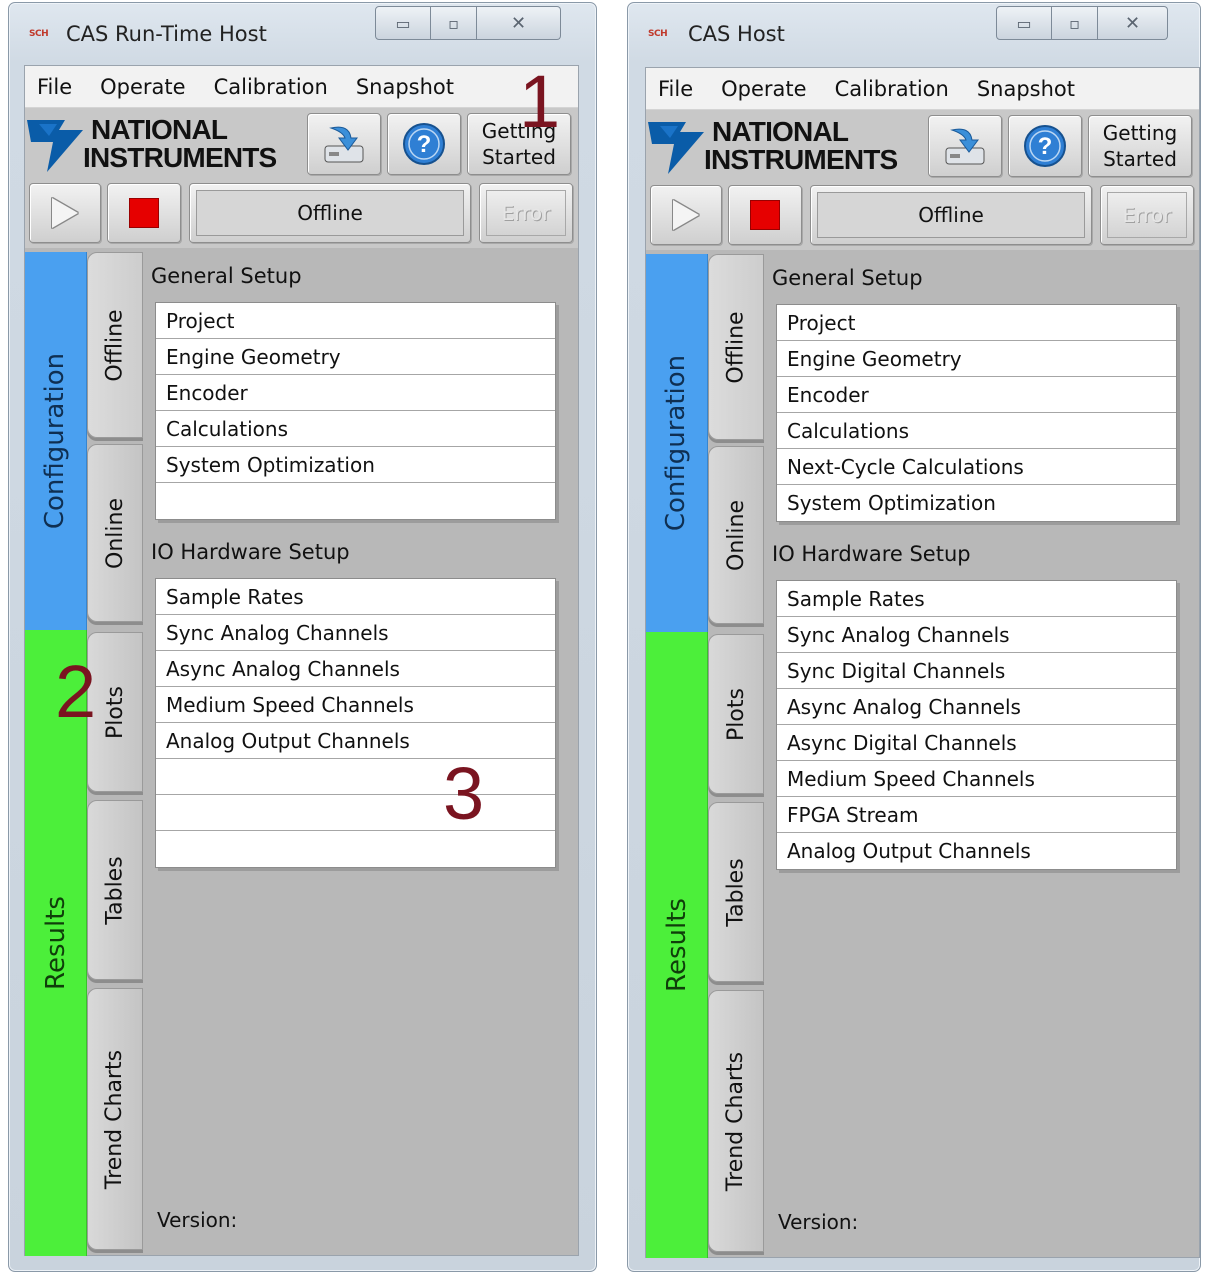 The image size is (1215, 1276). I want to click on getting-started-button: Getting Started, so click(1140, 146).